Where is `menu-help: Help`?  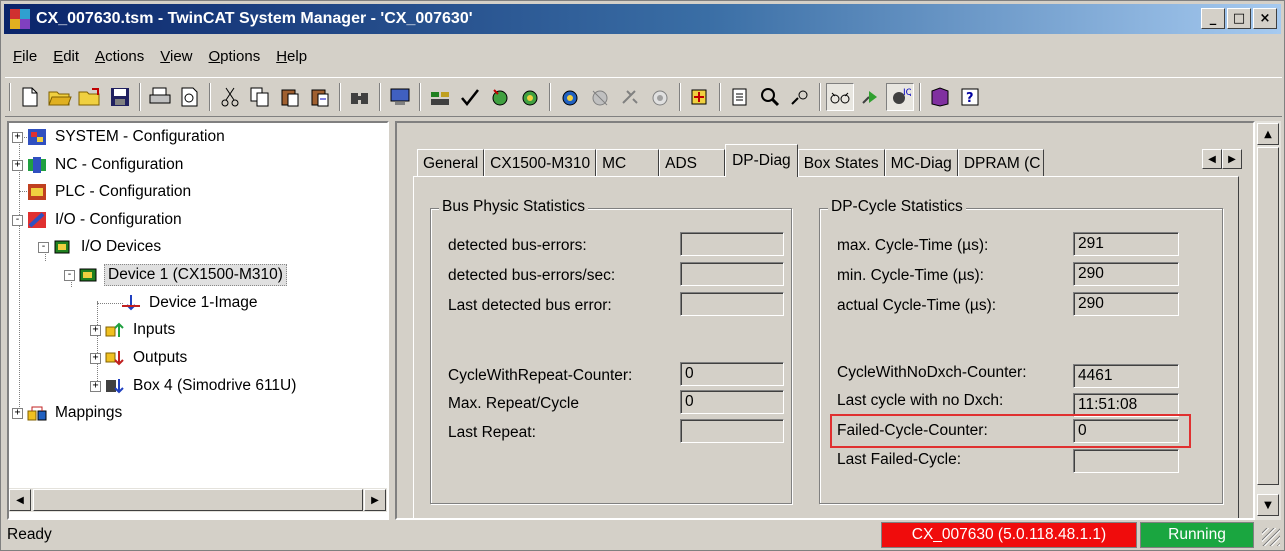
menu-help: Help is located at coordinates (291, 56).